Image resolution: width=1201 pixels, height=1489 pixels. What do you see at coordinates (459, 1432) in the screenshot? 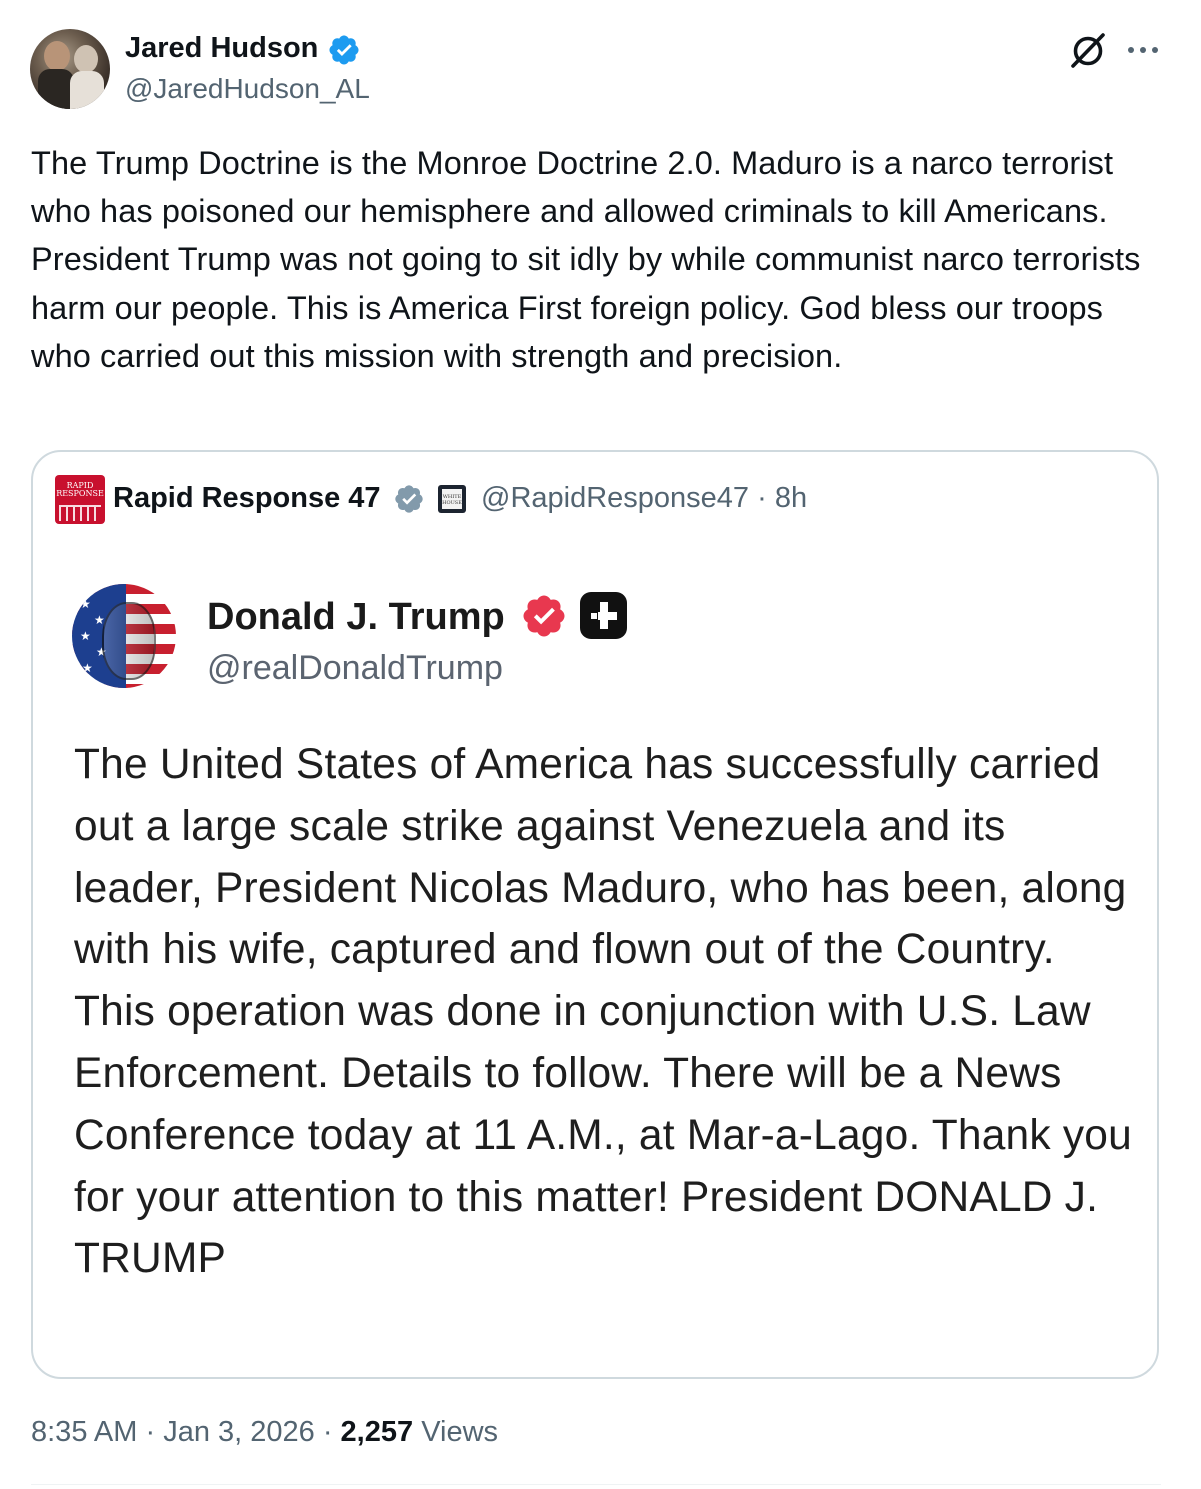
I see `views-label: Views` at bounding box center [459, 1432].